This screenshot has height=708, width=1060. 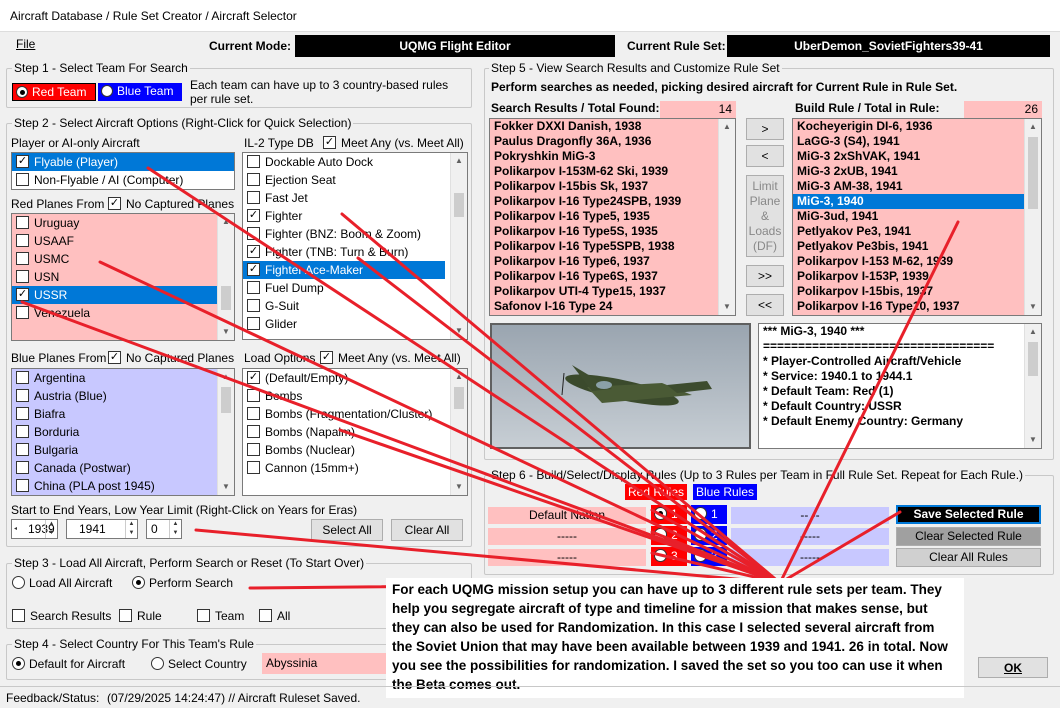 What do you see at coordinates (1013, 667) in the screenshot?
I see `ok-button: OK` at bounding box center [1013, 667].